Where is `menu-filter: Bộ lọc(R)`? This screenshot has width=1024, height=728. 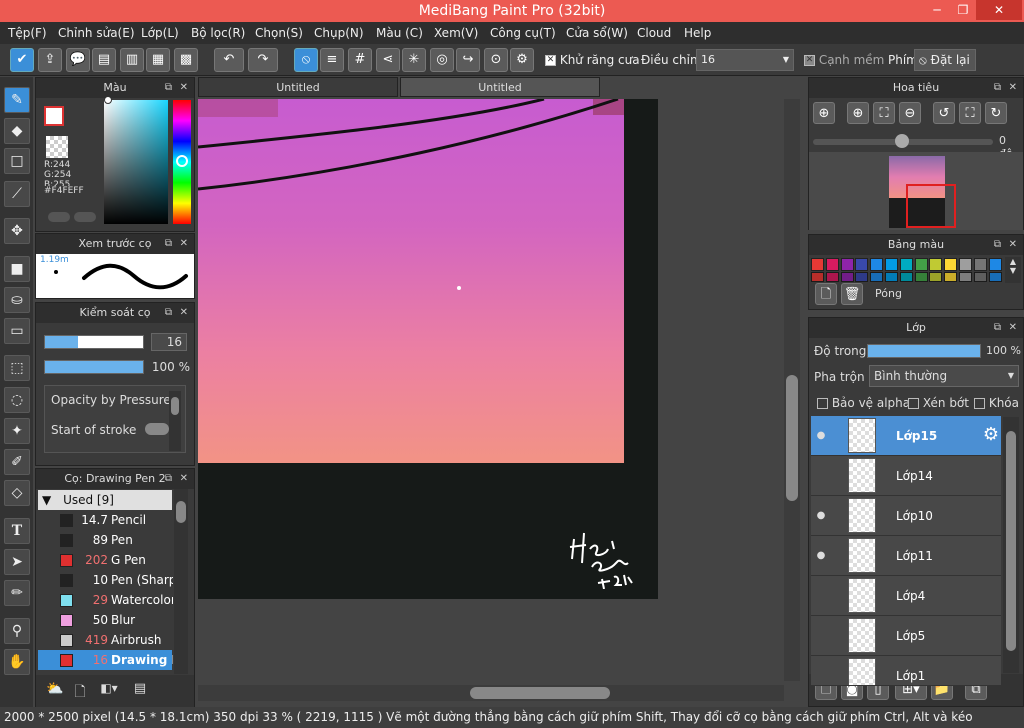
menu-filter: Bộ lọc(R) is located at coordinates (218, 33).